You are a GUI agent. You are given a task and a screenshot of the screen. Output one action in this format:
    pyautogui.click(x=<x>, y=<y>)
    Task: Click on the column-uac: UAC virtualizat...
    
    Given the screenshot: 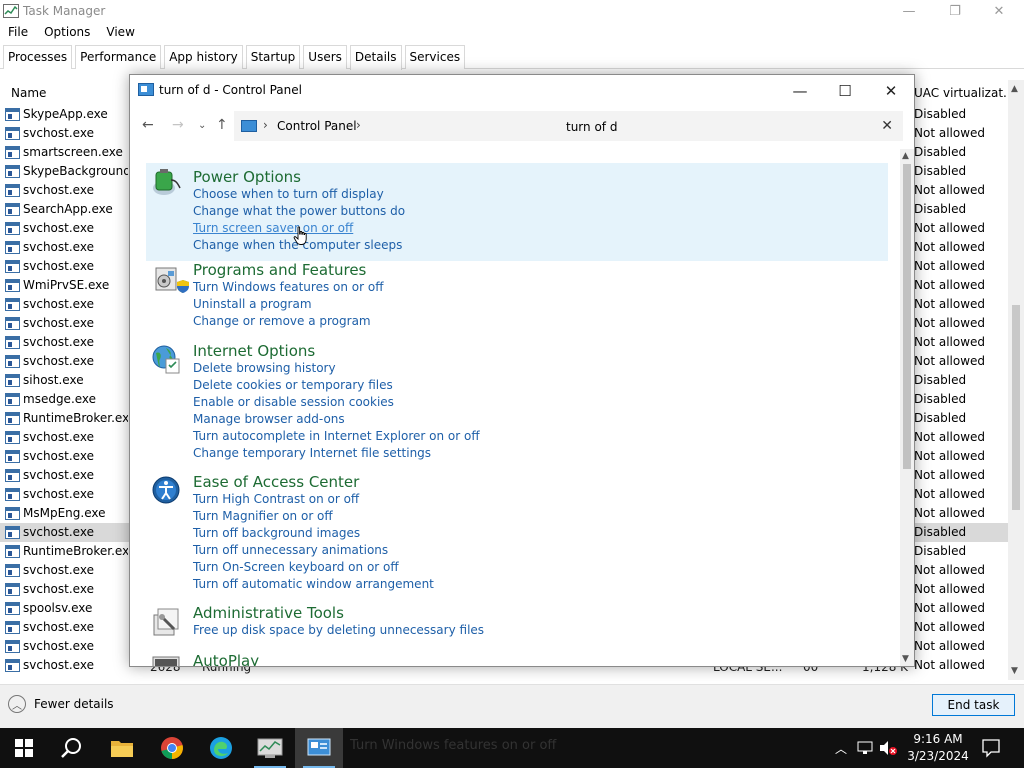 What is the action you would take?
    pyautogui.click(x=964, y=93)
    